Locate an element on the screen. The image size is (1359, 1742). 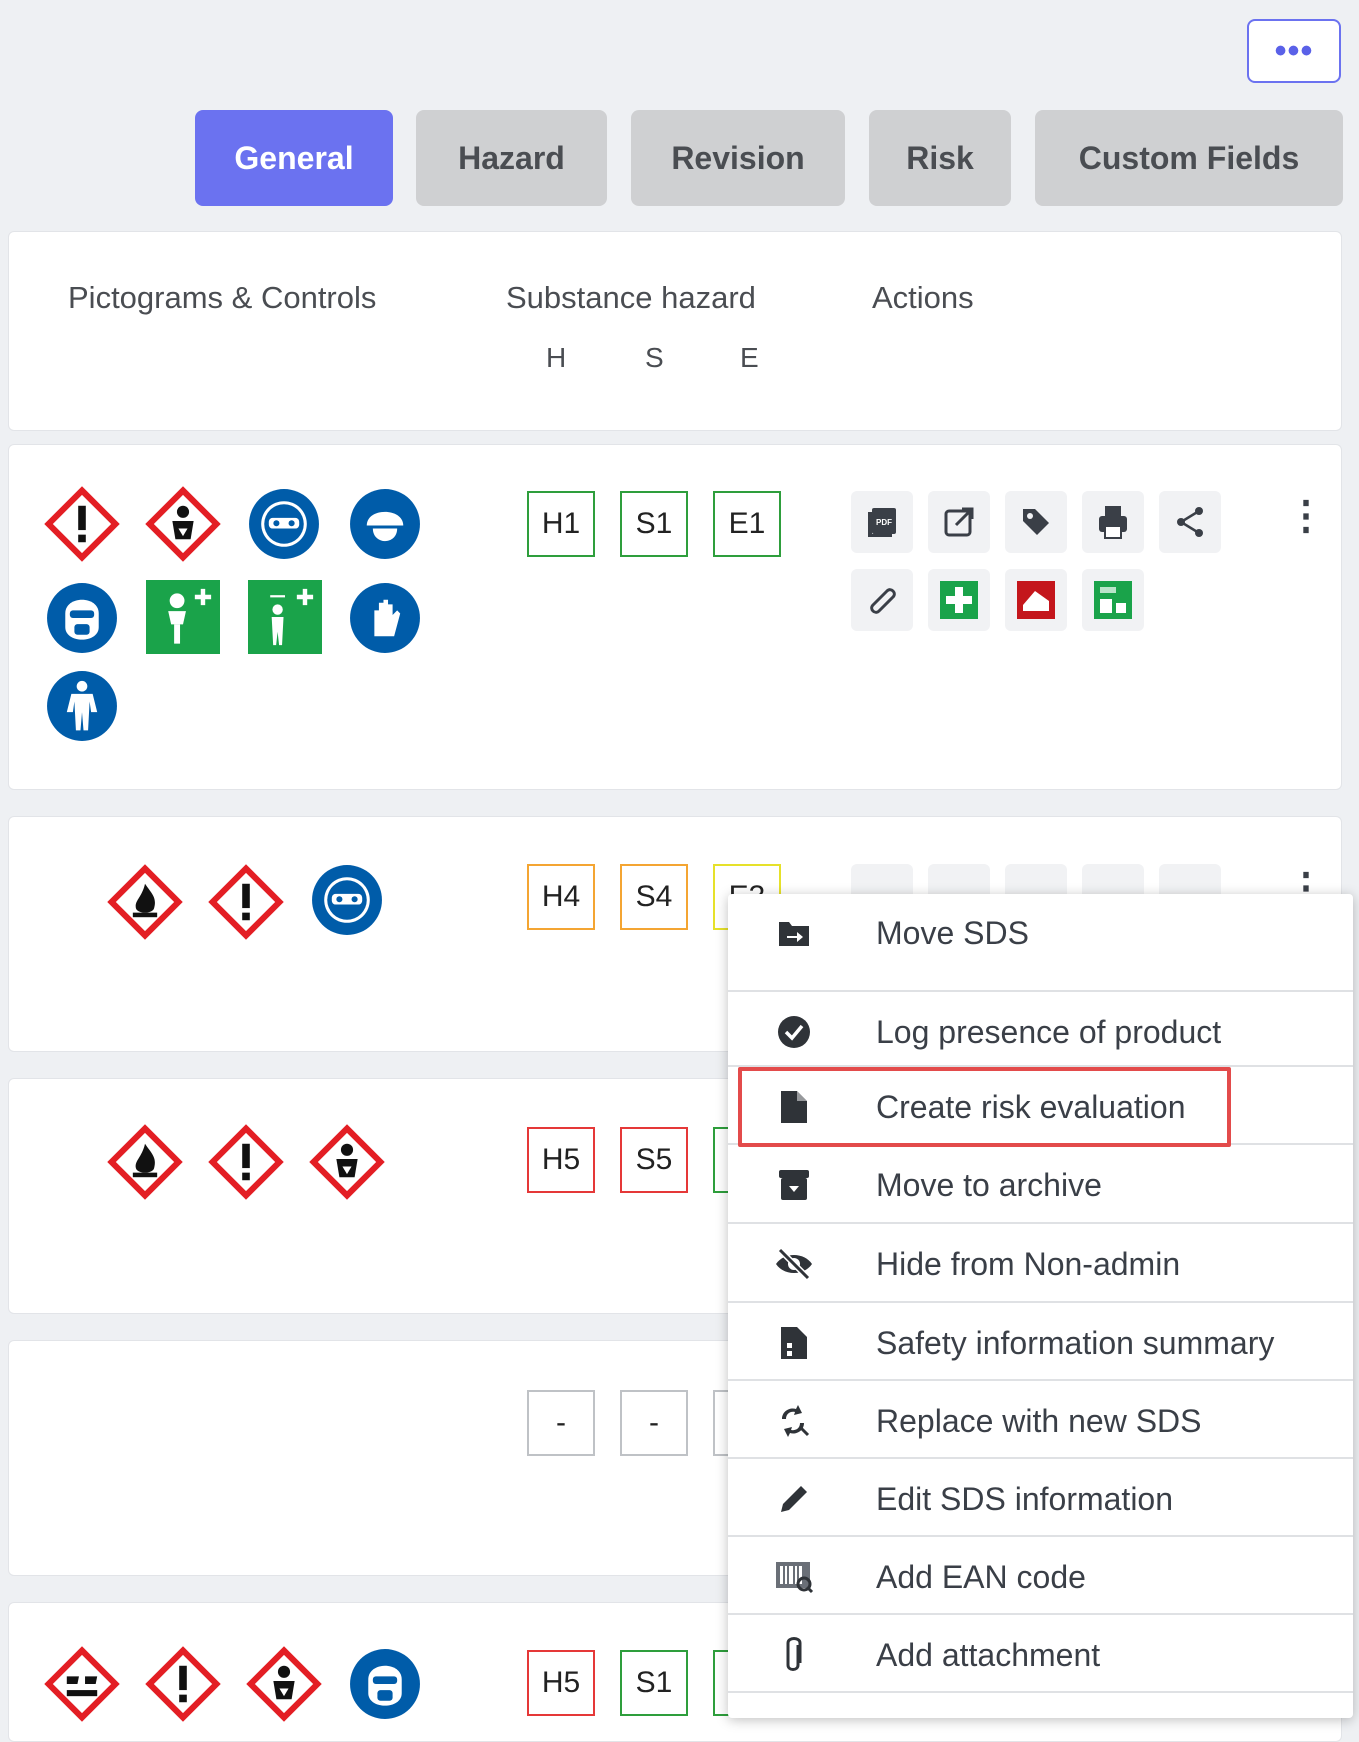
menu-item-hide-from-non-admin: Hide from Non-admin is located at coordinates (1040, 1264).